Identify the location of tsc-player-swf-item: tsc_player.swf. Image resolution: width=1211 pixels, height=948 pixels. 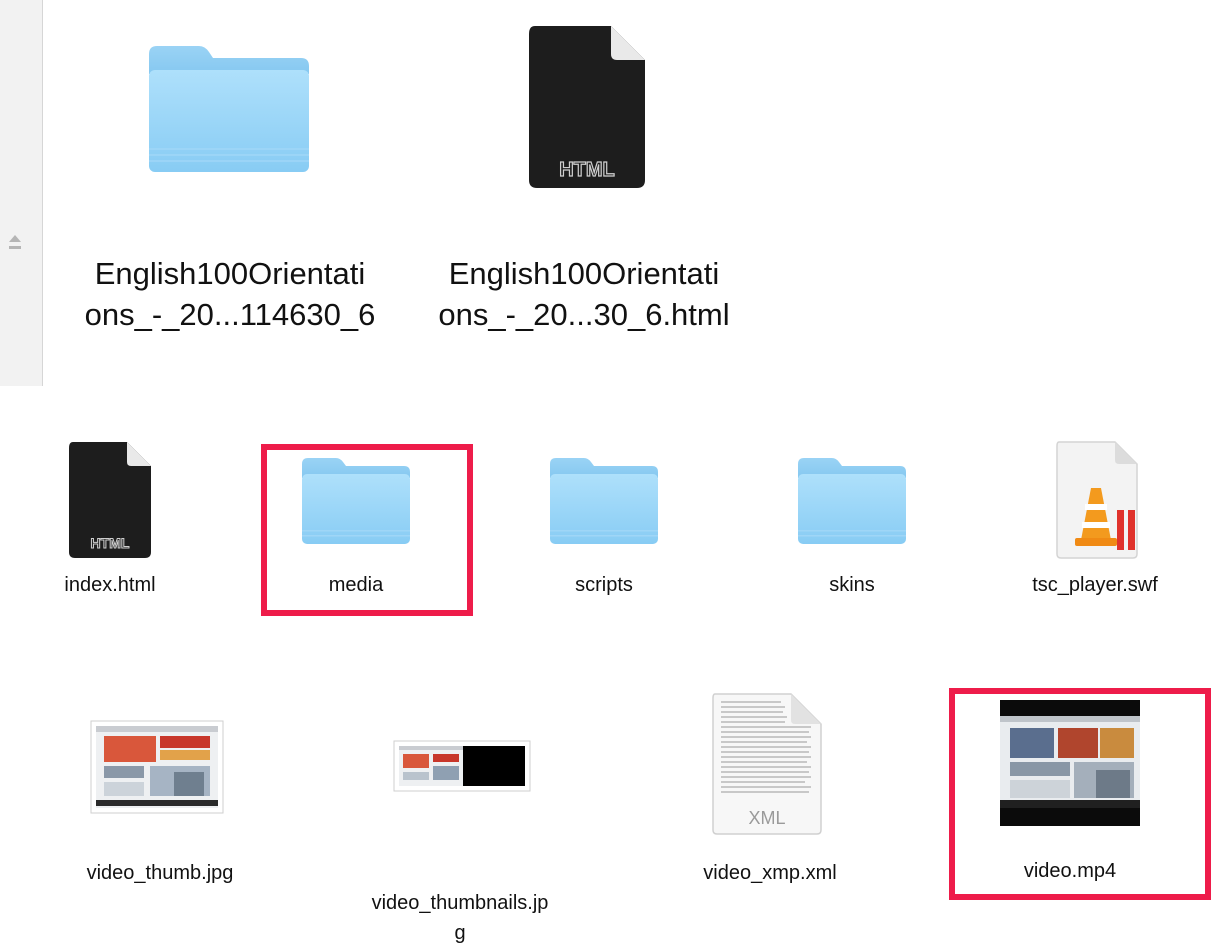
(1095, 521).